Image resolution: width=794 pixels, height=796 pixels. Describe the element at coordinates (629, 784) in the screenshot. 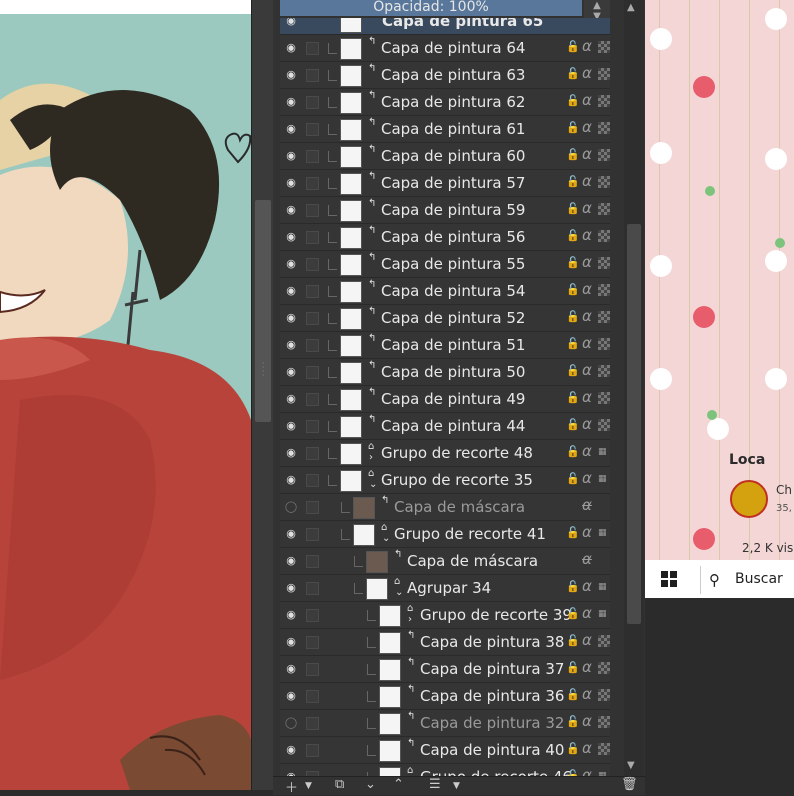

I see `delete-layer-icon: 🗑` at that location.